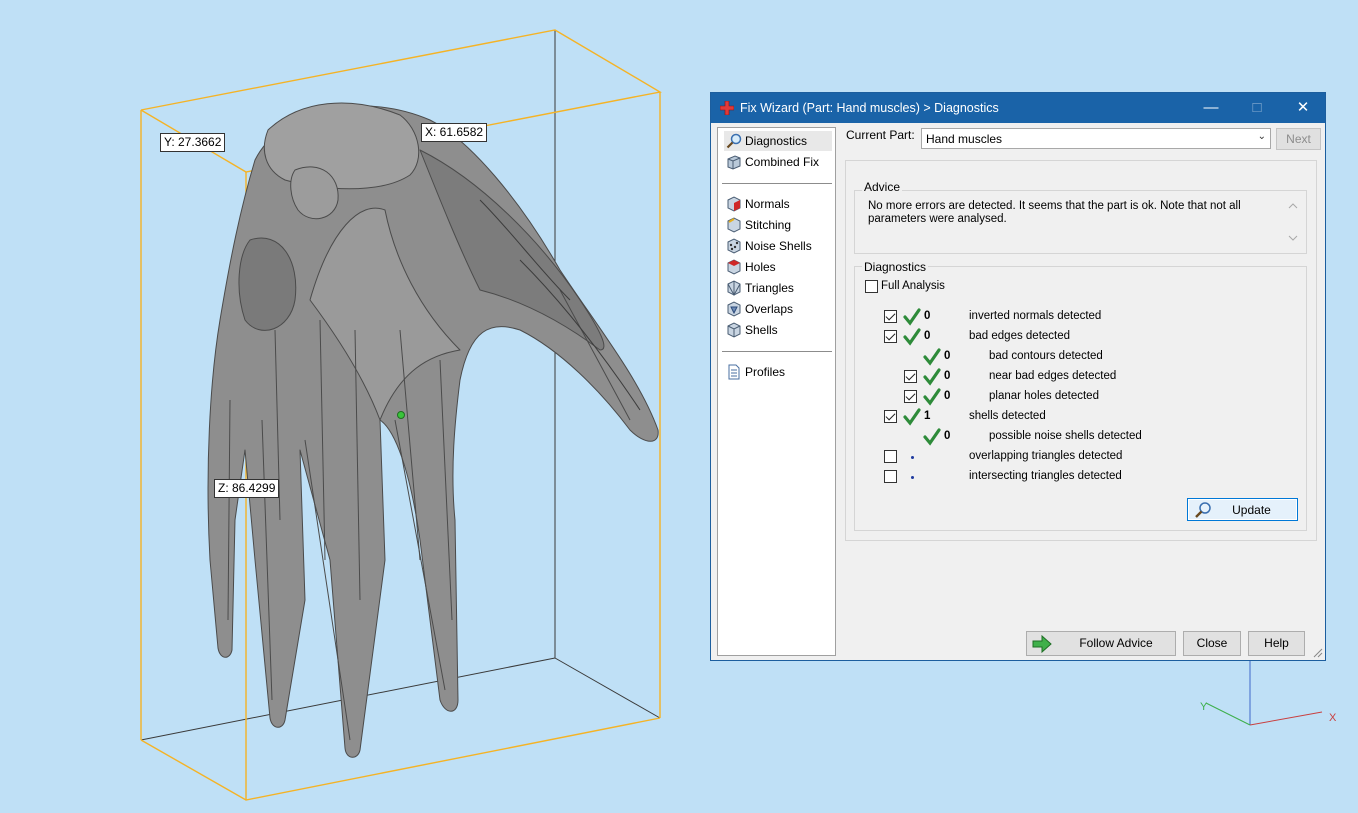  Describe the element at coordinates (1251, 510) in the screenshot. I see `update-label: Update` at that location.